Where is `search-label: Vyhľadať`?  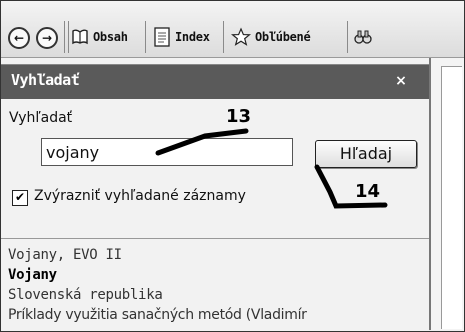
search-label: Vyhľadať is located at coordinates (41, 118).